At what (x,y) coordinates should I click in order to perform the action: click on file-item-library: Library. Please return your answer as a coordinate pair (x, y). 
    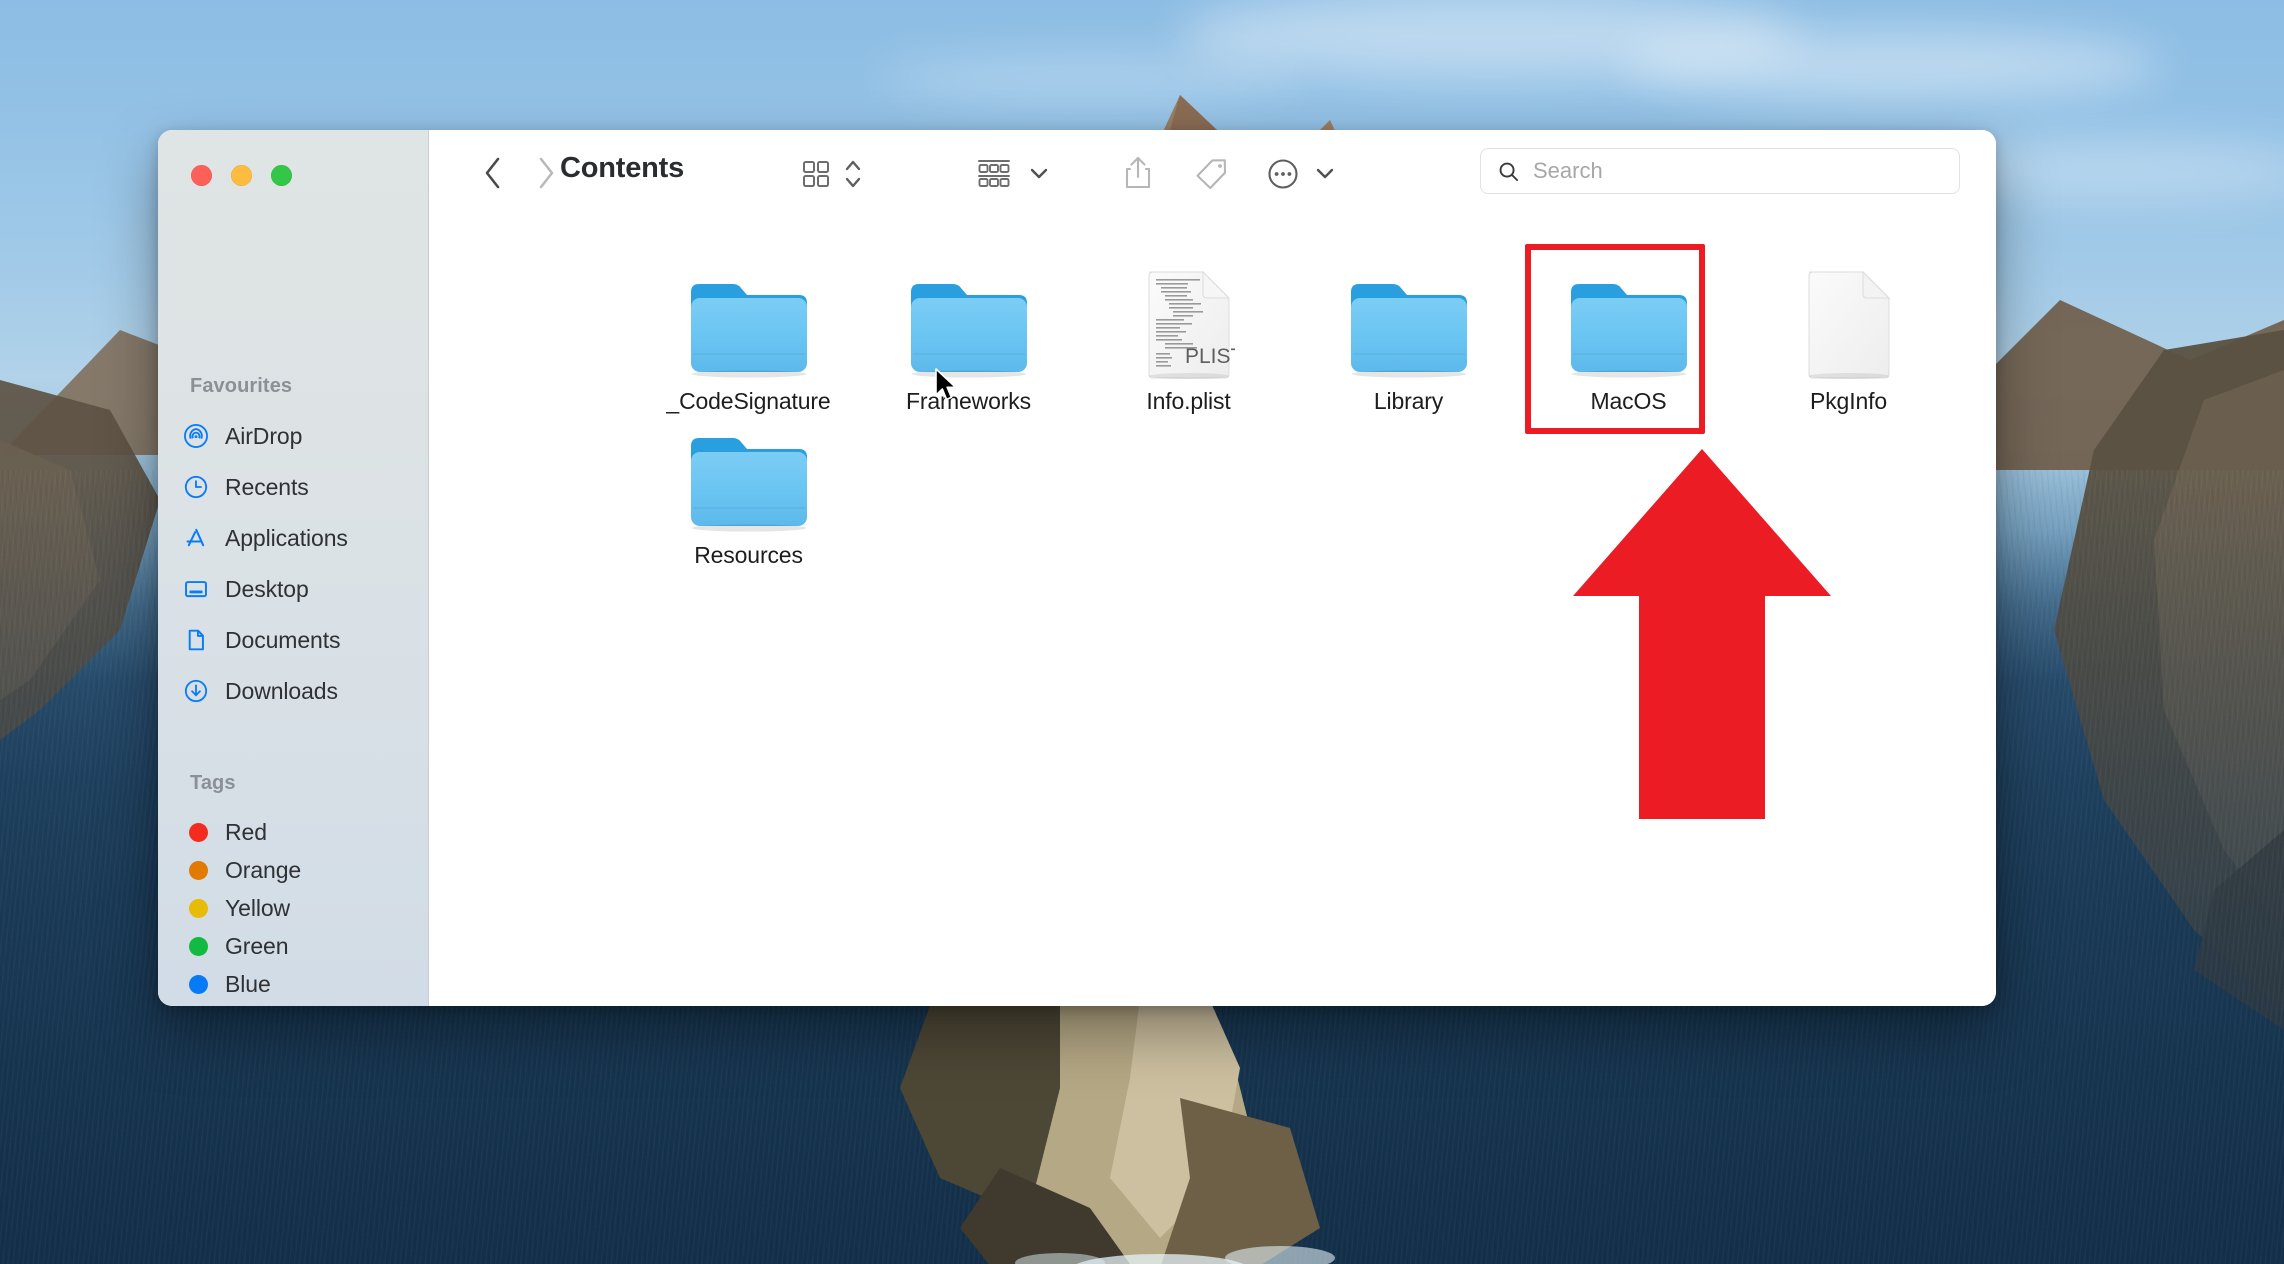
    Looking at the image, I should click on (1408, 338).